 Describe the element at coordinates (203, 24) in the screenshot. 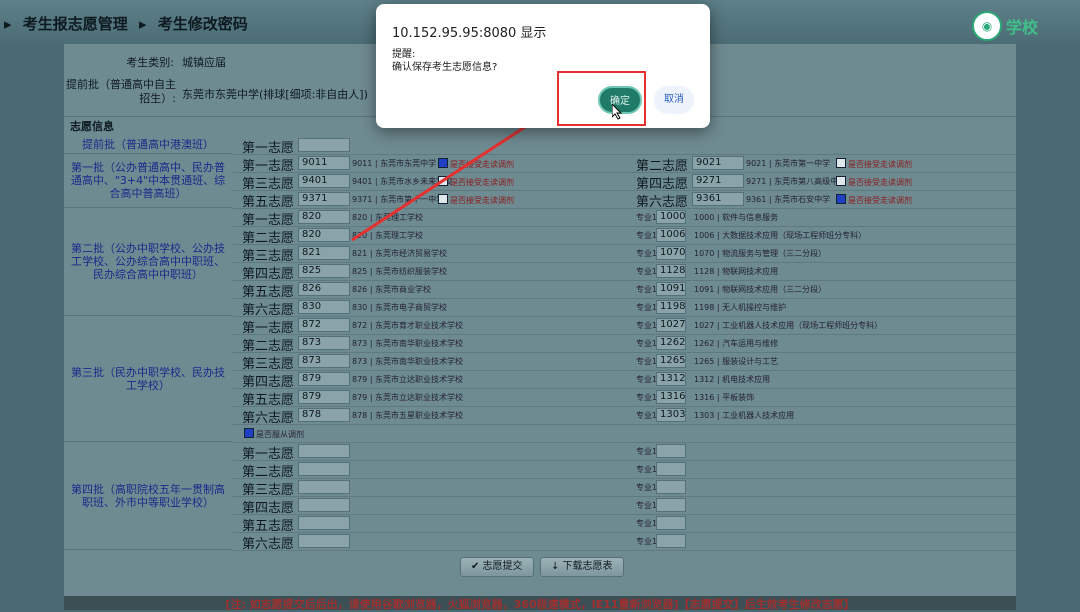

I see `nav-item-change-password: 考生修改密码` at that location.